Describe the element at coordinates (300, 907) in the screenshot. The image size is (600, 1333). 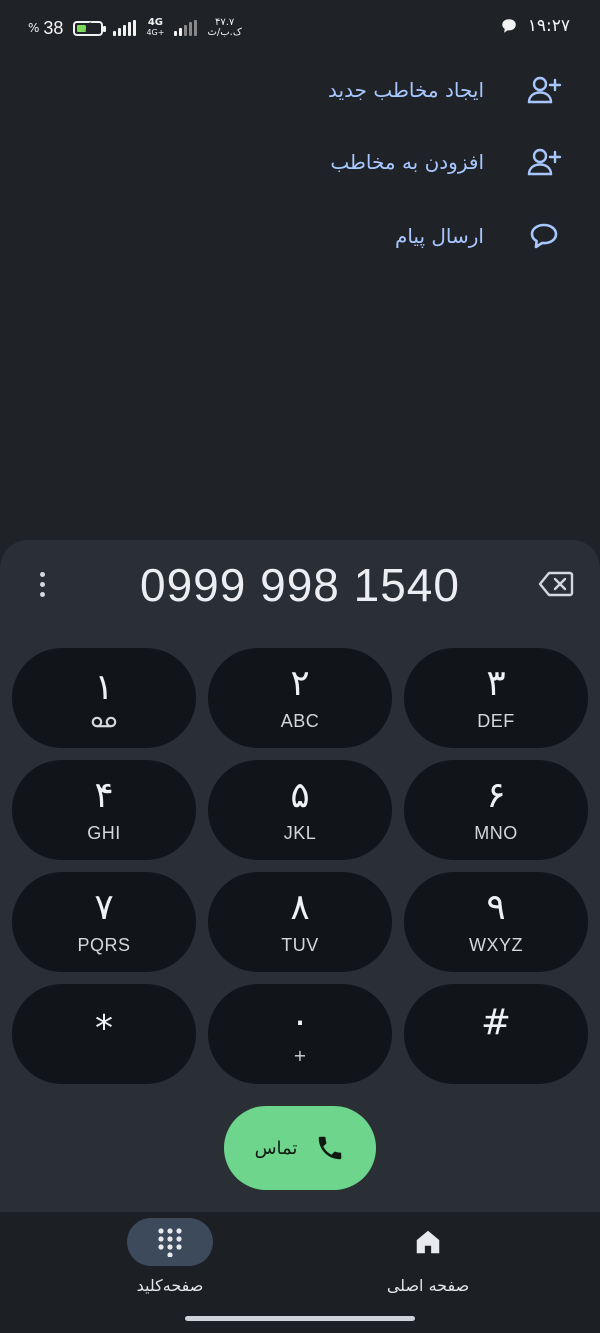
I see `key-digit: ۸` at that location.